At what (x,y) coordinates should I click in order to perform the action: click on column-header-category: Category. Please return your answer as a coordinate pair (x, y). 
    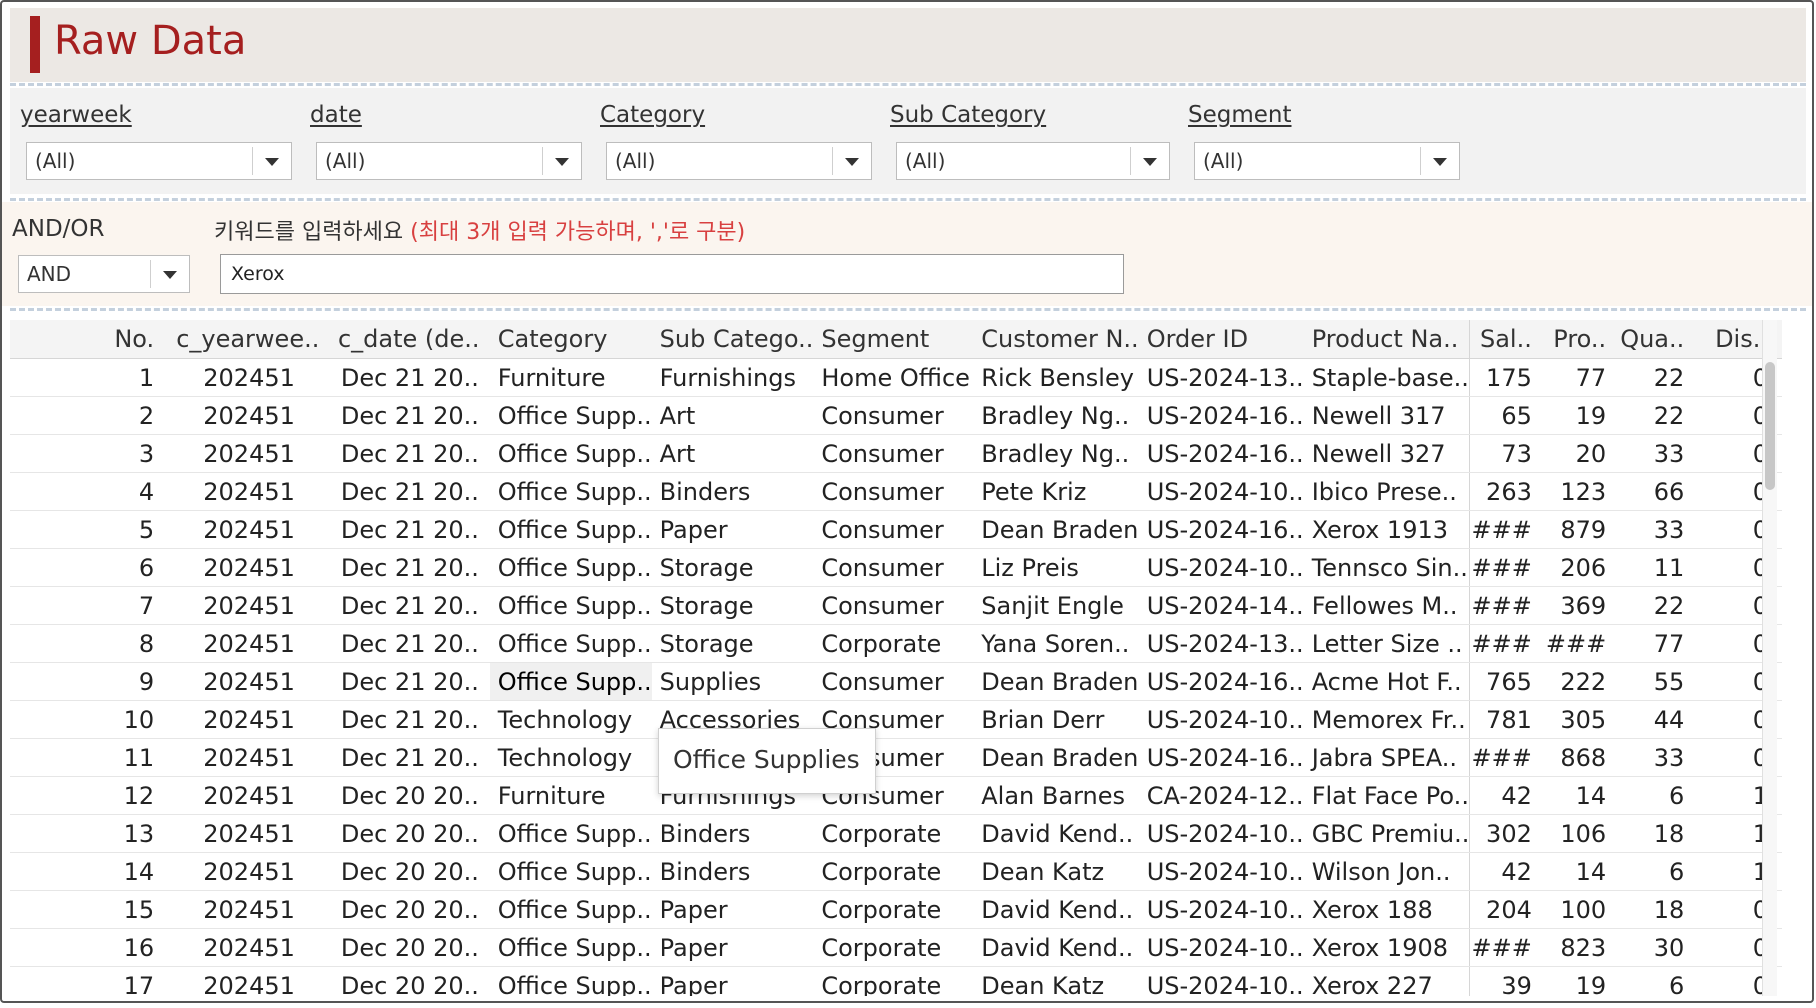
    Looking at the image, I should click on (570, 339).